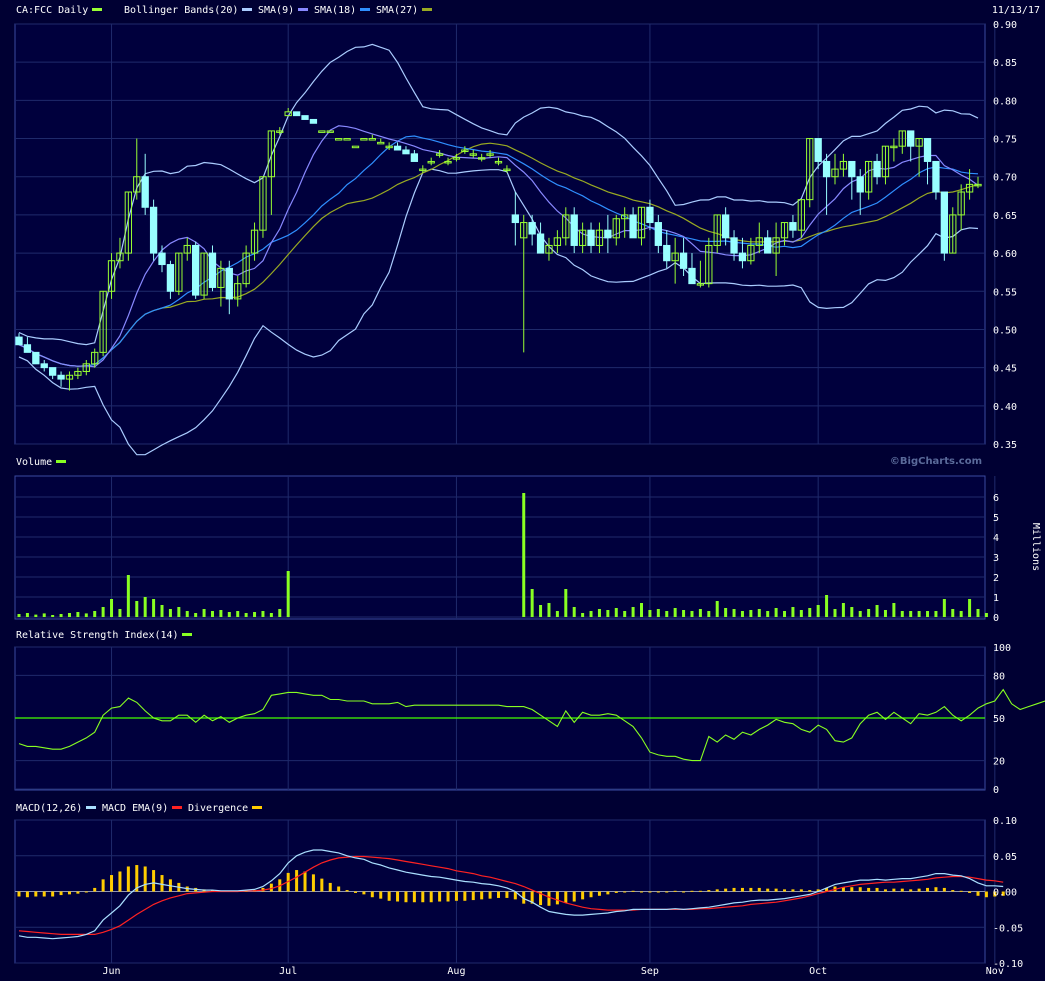 This screenshot has height=981, width=1045. What do you see at coordinates (135, 808) in the screenshot?
I see `legend-label: MACD EMA(9)` at bounding box center [135, 808].